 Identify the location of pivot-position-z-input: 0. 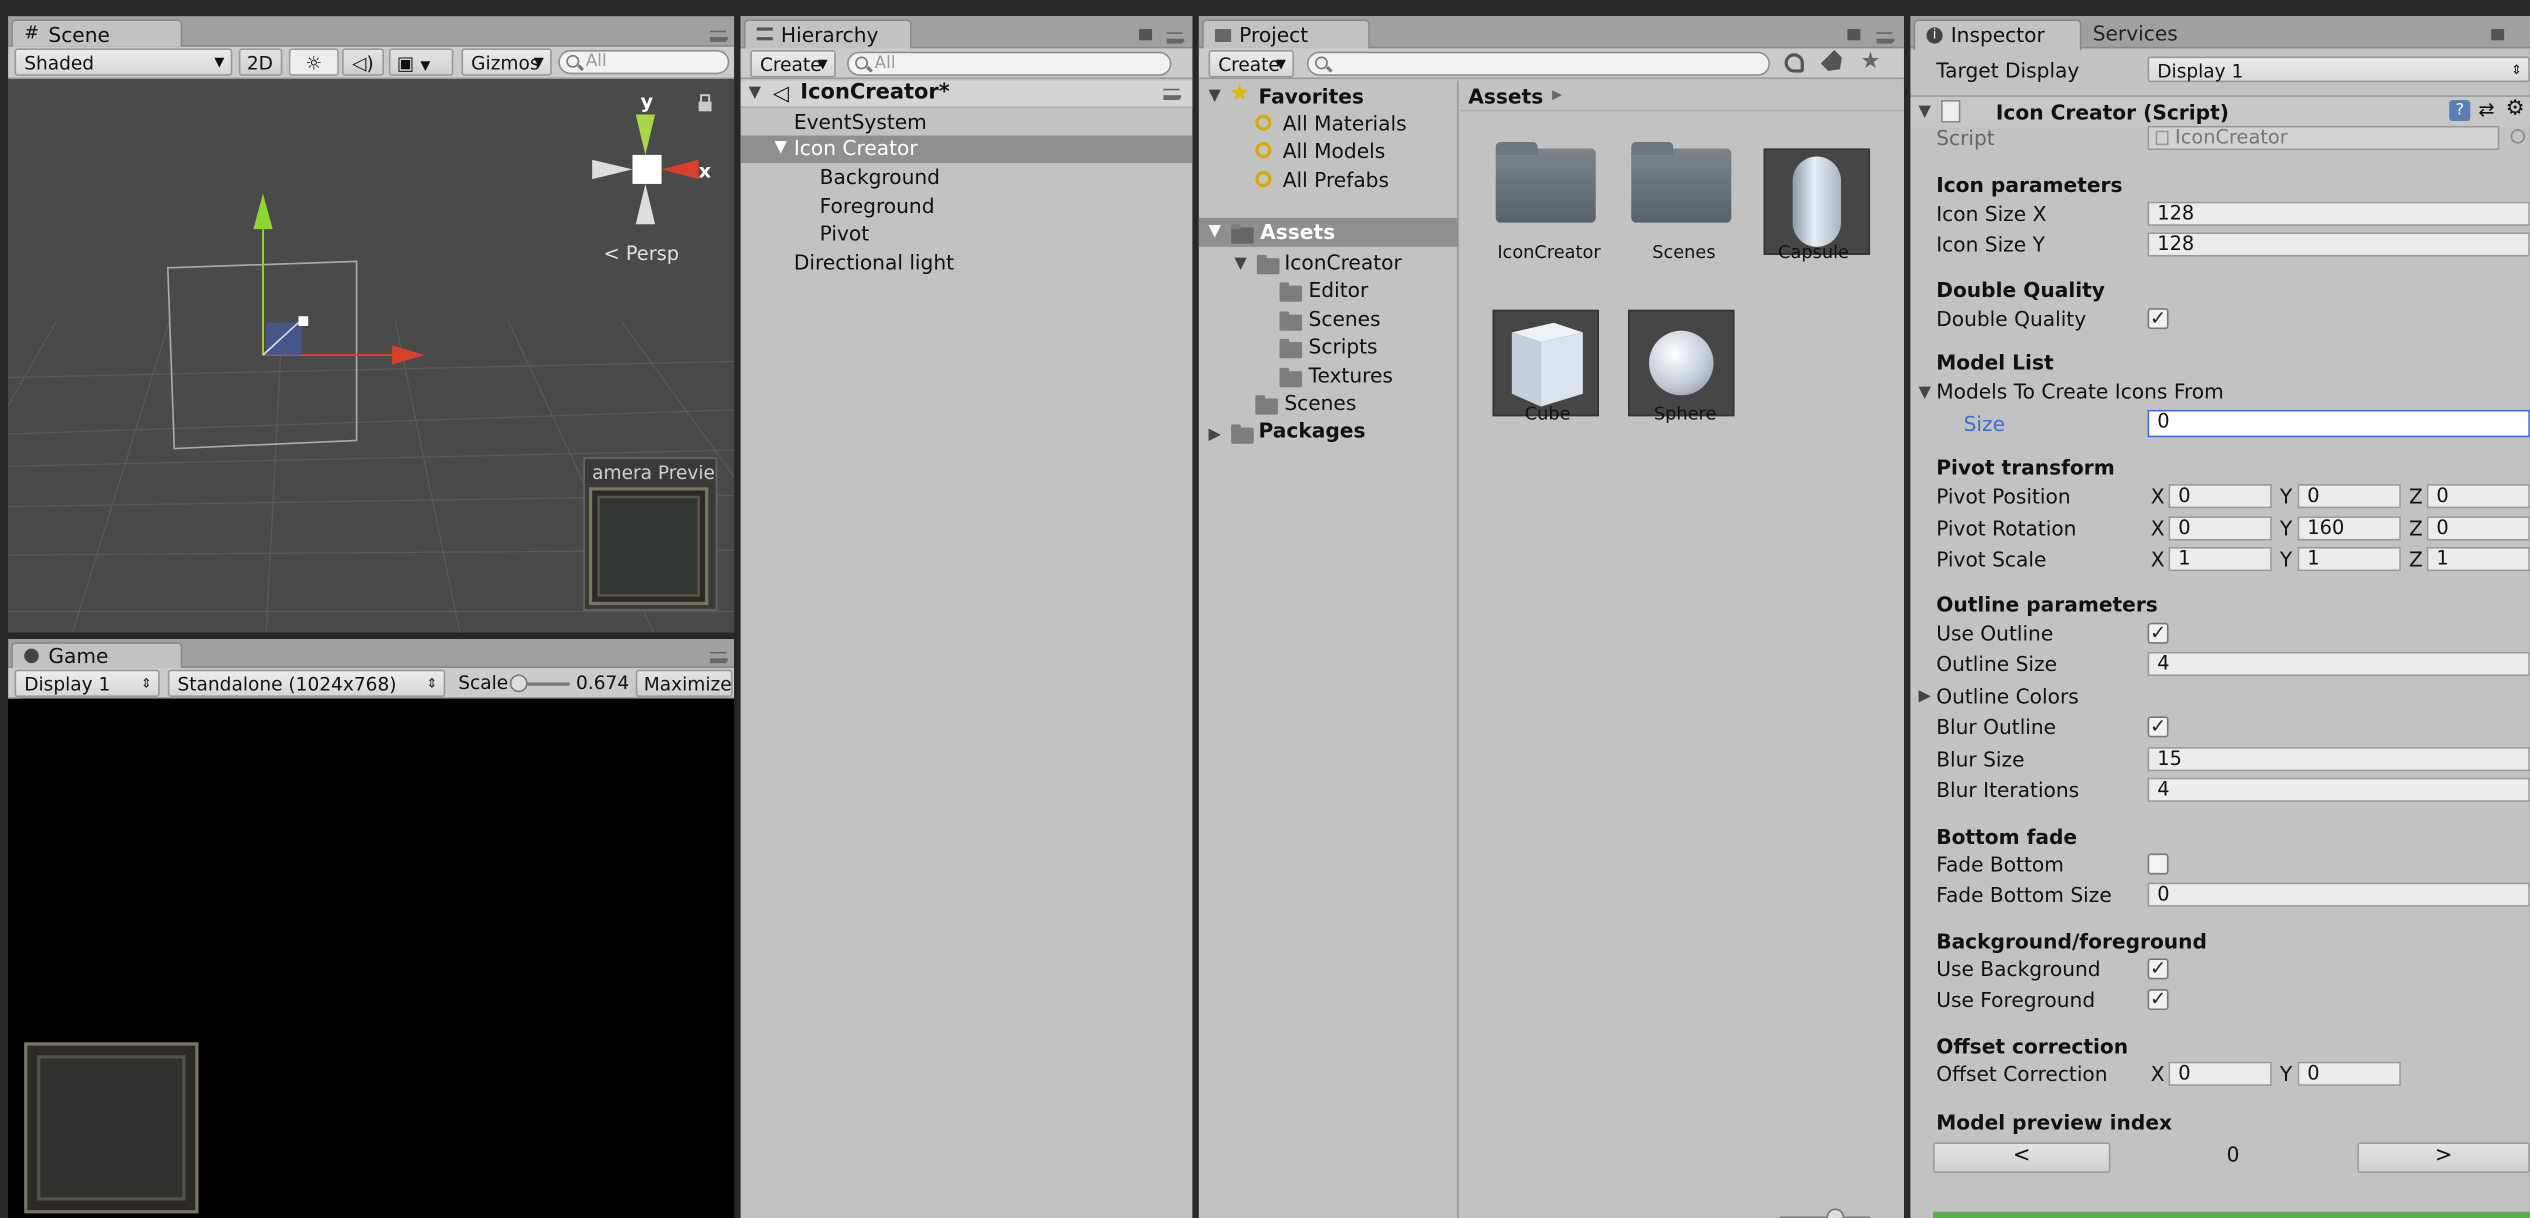
(2478, 496).